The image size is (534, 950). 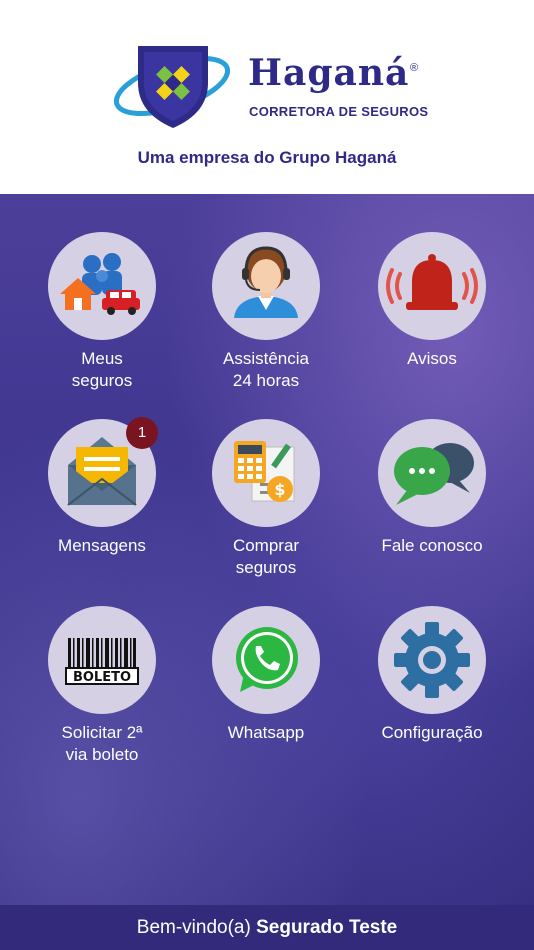 I want to click on menu-segunda-via-boleto: BOLETO Solicitar 2ª via boleto, so click(x=102, y=686).